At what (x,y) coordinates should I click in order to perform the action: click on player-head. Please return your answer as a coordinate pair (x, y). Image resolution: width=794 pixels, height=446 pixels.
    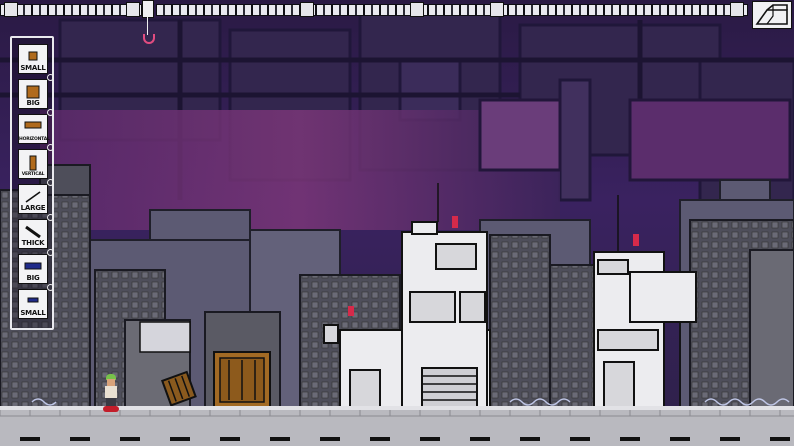
    Looking at the image, I should click on (111, 382).